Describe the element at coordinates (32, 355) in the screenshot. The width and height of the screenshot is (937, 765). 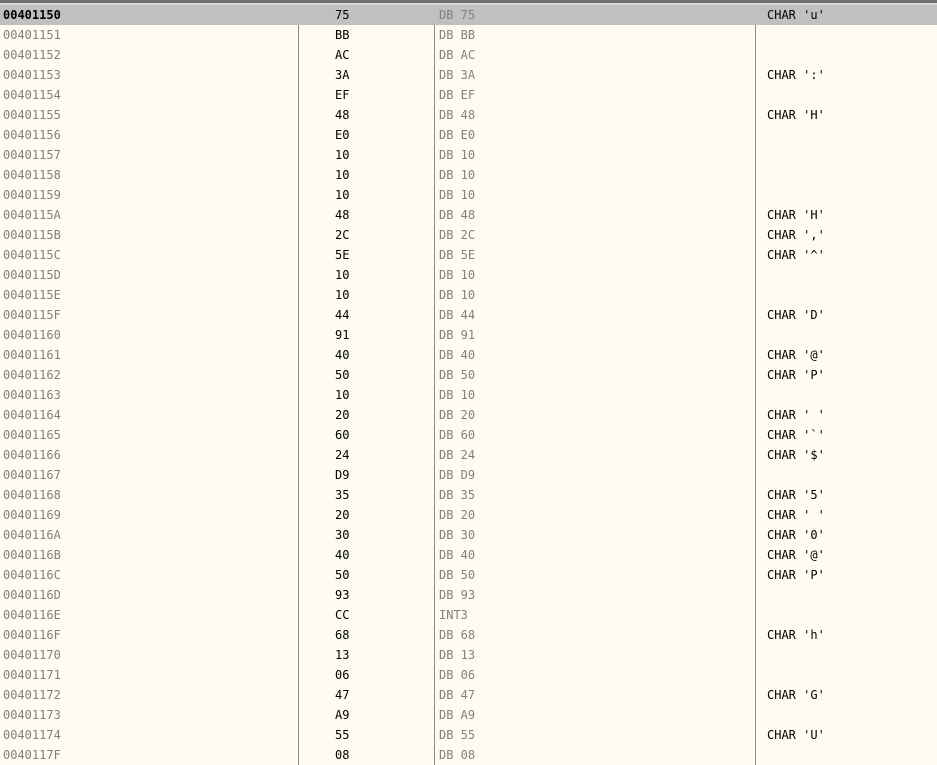
I see `address-cell: 00401161` at that location.